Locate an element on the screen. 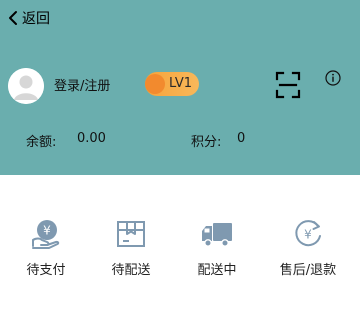 The height and width of the screenshot is (316, 360). refund-icon: ¥ is located at coordinates (308, 233).